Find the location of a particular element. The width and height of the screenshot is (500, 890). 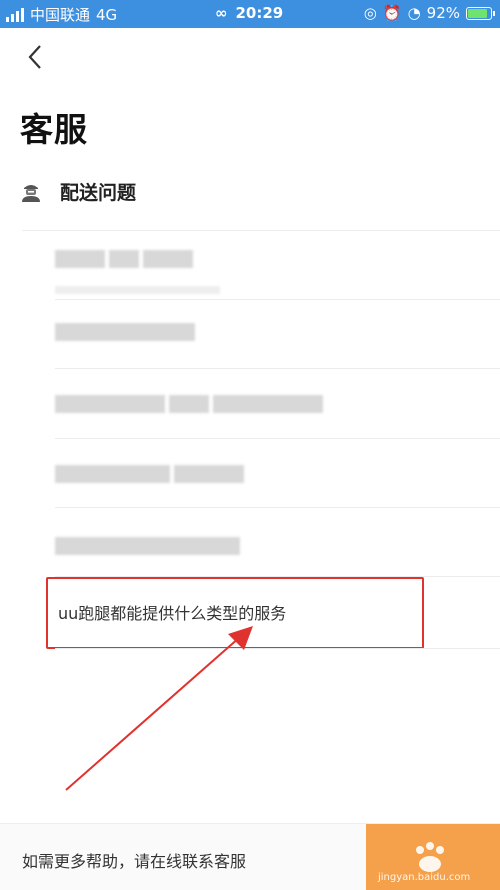

help-text: 如需更多帮助，请在线联系客服 is located at coordinates (134, 861).